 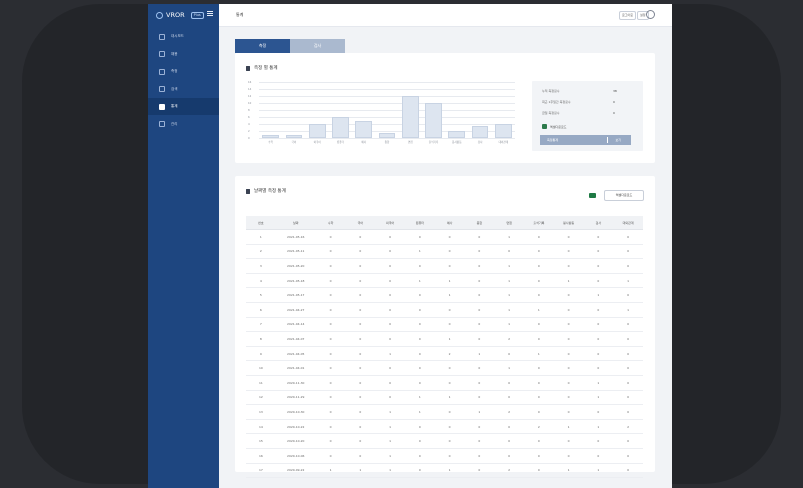 What do you see at coordinates (317, 142) in the screenshot?
I see `x-tick-label: 외국어` at bounding box center [317, 142].